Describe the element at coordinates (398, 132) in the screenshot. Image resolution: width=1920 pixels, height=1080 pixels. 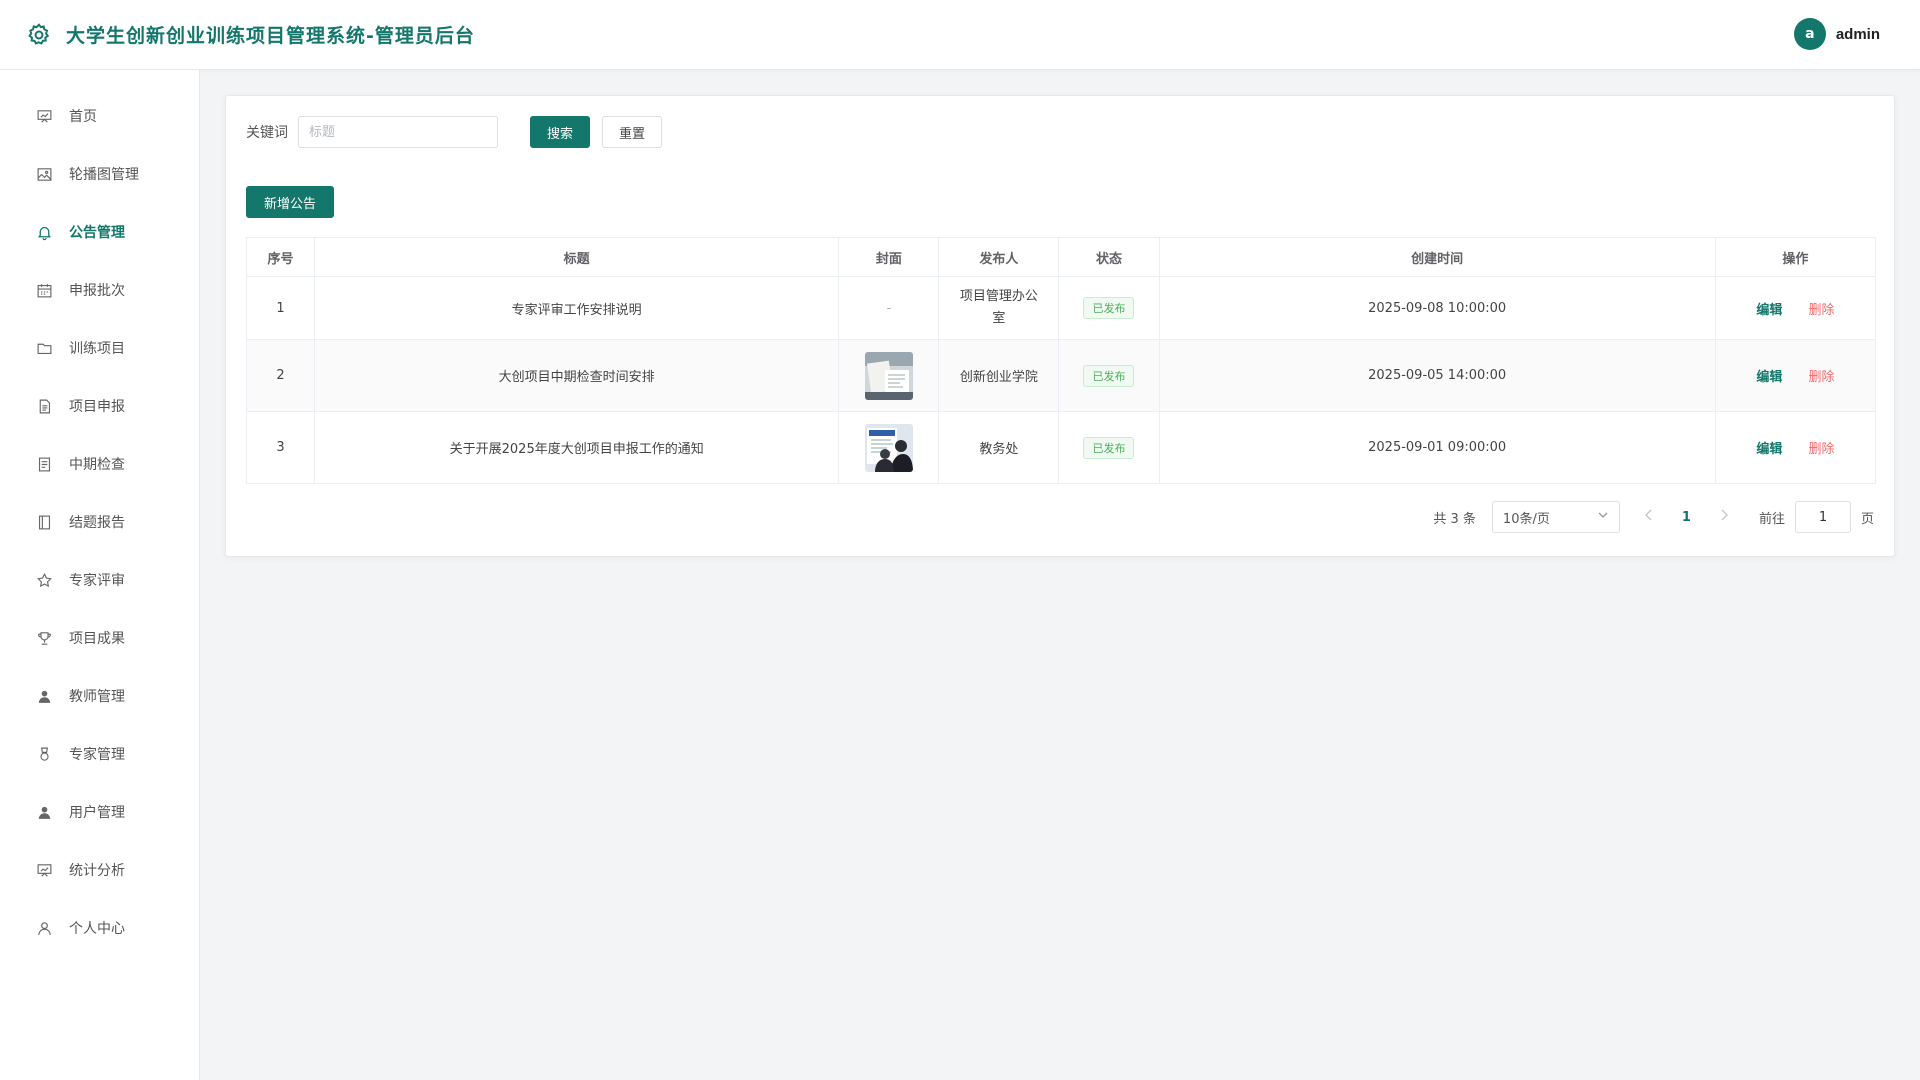
I see `search-input` at that location.